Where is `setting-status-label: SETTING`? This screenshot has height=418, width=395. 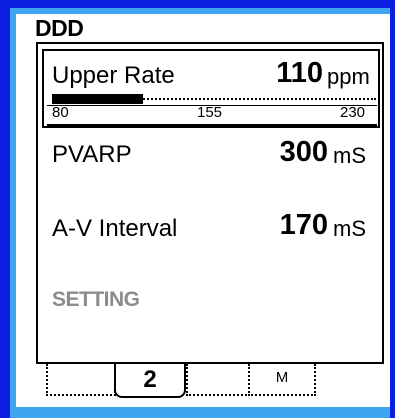
setting-status-label: SETTING is located at coordinates (96, 299).